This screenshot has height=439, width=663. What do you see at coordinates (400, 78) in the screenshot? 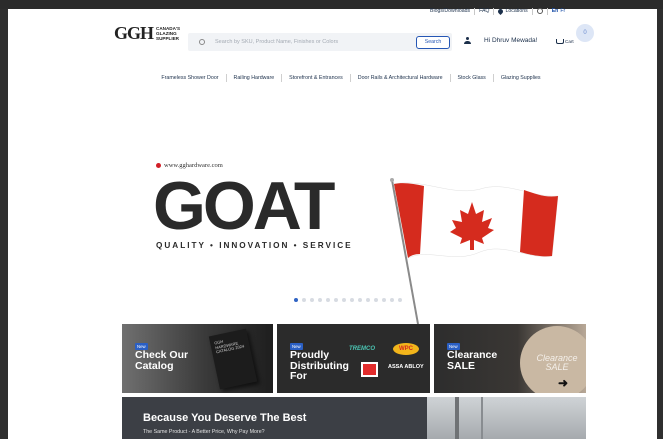
I see `nav-door-rails: Door Rails & Architectural Hardware` at bounding box center [400, 78].